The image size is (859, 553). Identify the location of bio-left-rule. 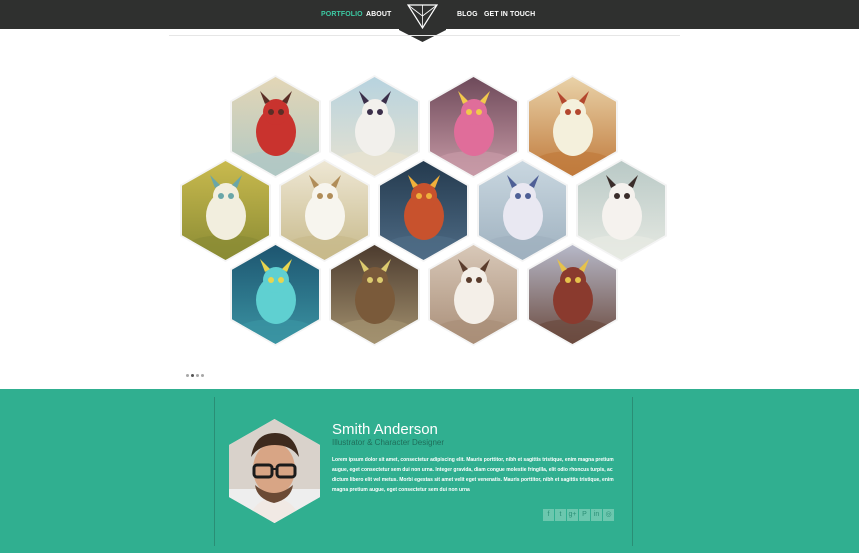
(214, 471).